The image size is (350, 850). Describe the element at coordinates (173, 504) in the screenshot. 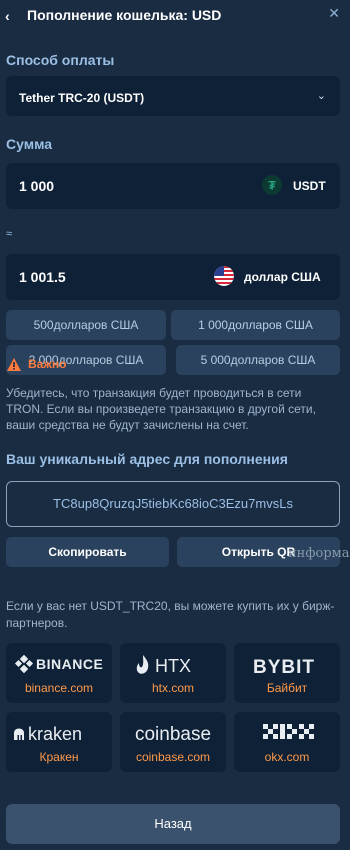

I see `deposit-address-field: TC8up8QruzqJ5tiebKc68ioC3Ezu7mvsLs` at that location.